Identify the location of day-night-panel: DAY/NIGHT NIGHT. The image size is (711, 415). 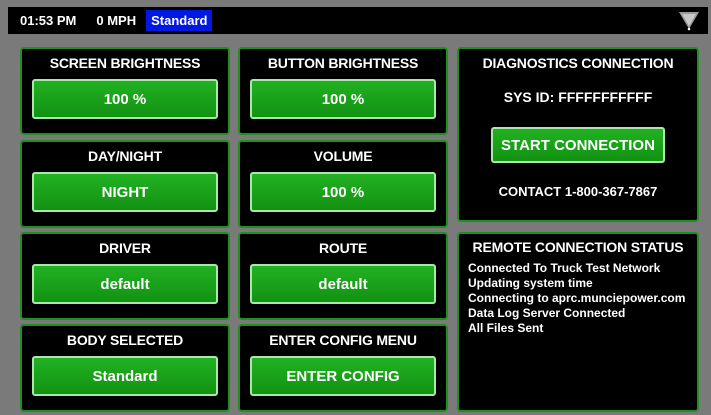
(125, 184).